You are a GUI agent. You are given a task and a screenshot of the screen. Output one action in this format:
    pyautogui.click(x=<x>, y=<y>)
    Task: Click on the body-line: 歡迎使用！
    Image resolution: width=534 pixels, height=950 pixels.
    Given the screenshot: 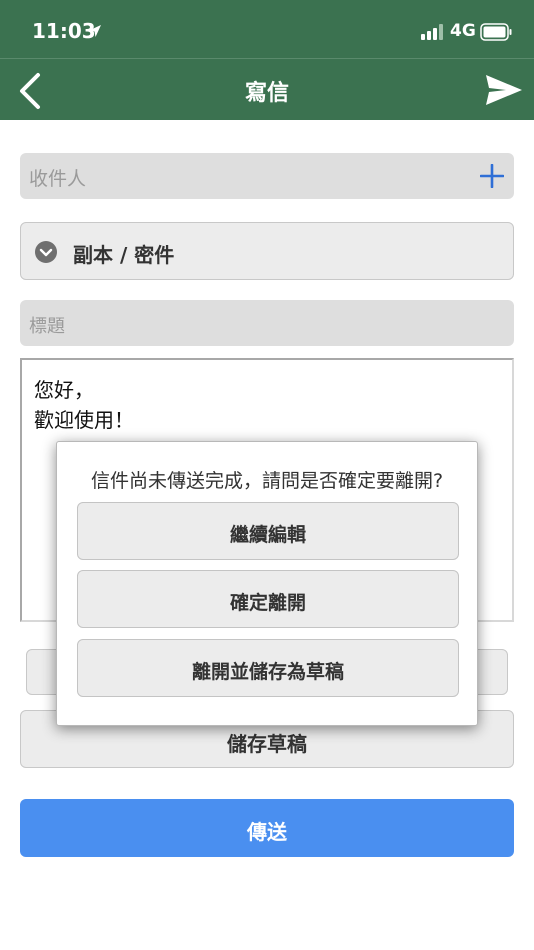 What is the action you would take?
    pyautogui.click(x=84, y=420)
    